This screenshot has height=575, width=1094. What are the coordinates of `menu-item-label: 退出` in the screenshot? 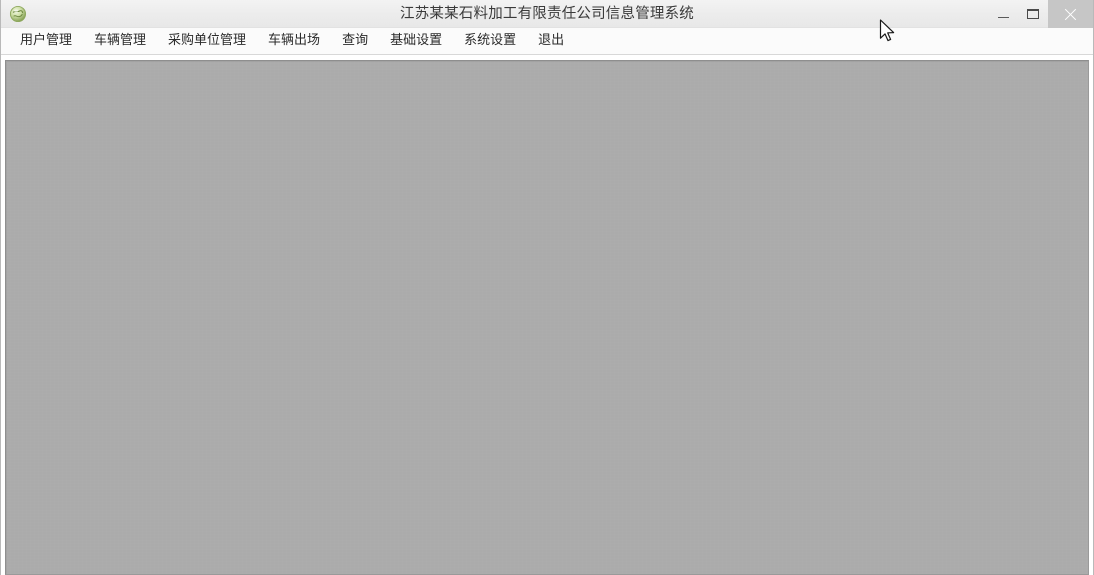 It's located at (551, 40).